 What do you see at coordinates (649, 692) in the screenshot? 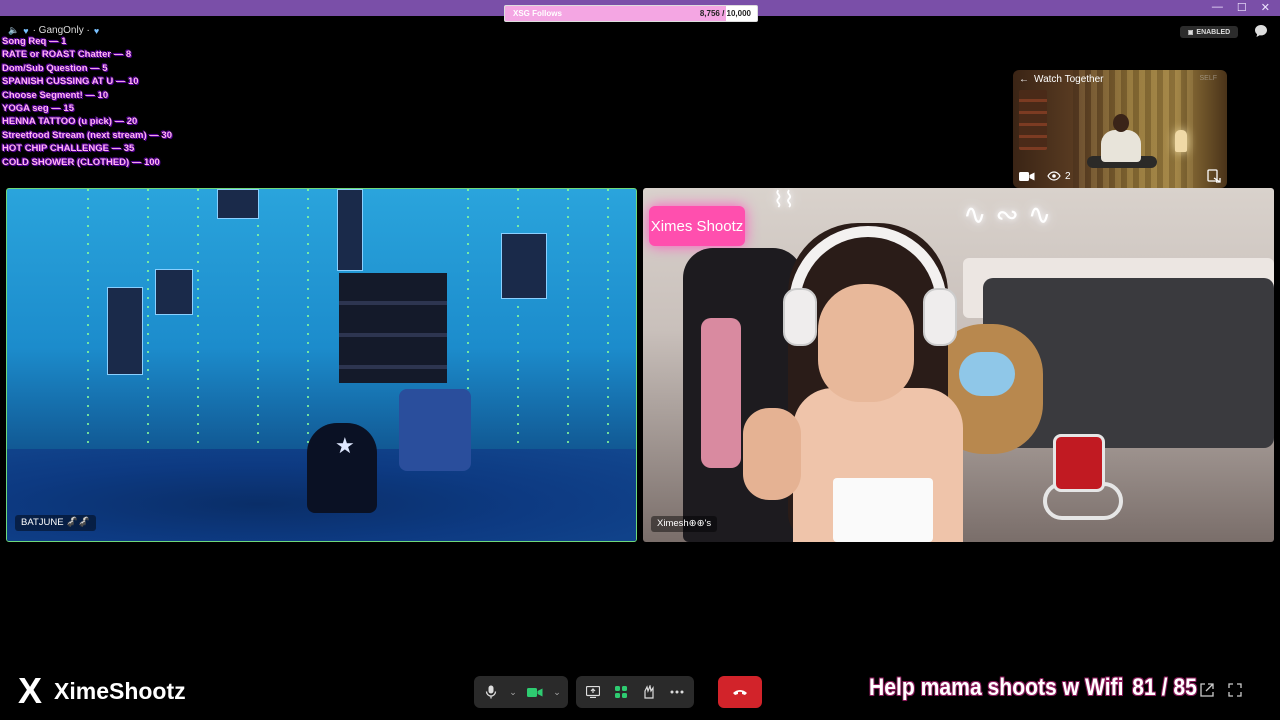
I see `effects-icon` at bounding box center [649, 692].